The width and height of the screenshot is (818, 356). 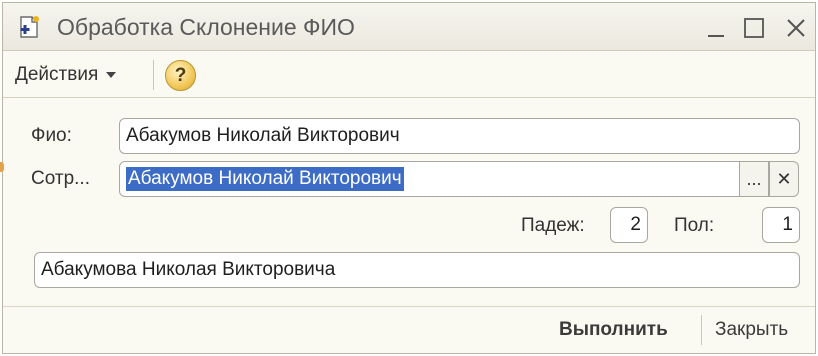 What do you see at coordinates (629, 225) in the screenshot?
I see `case-input: 2` at bounding box center [629, 225].